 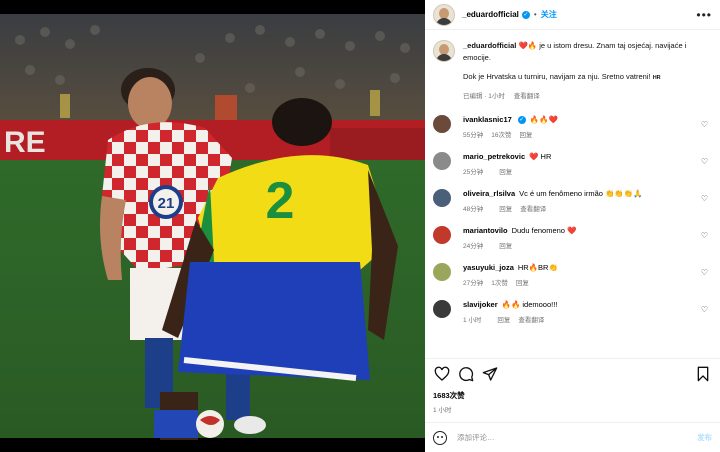 What do you see at coordinates (442, 410) in the screenshot?
I see `post-time: 1 小时` at bounding box center [442, 410].